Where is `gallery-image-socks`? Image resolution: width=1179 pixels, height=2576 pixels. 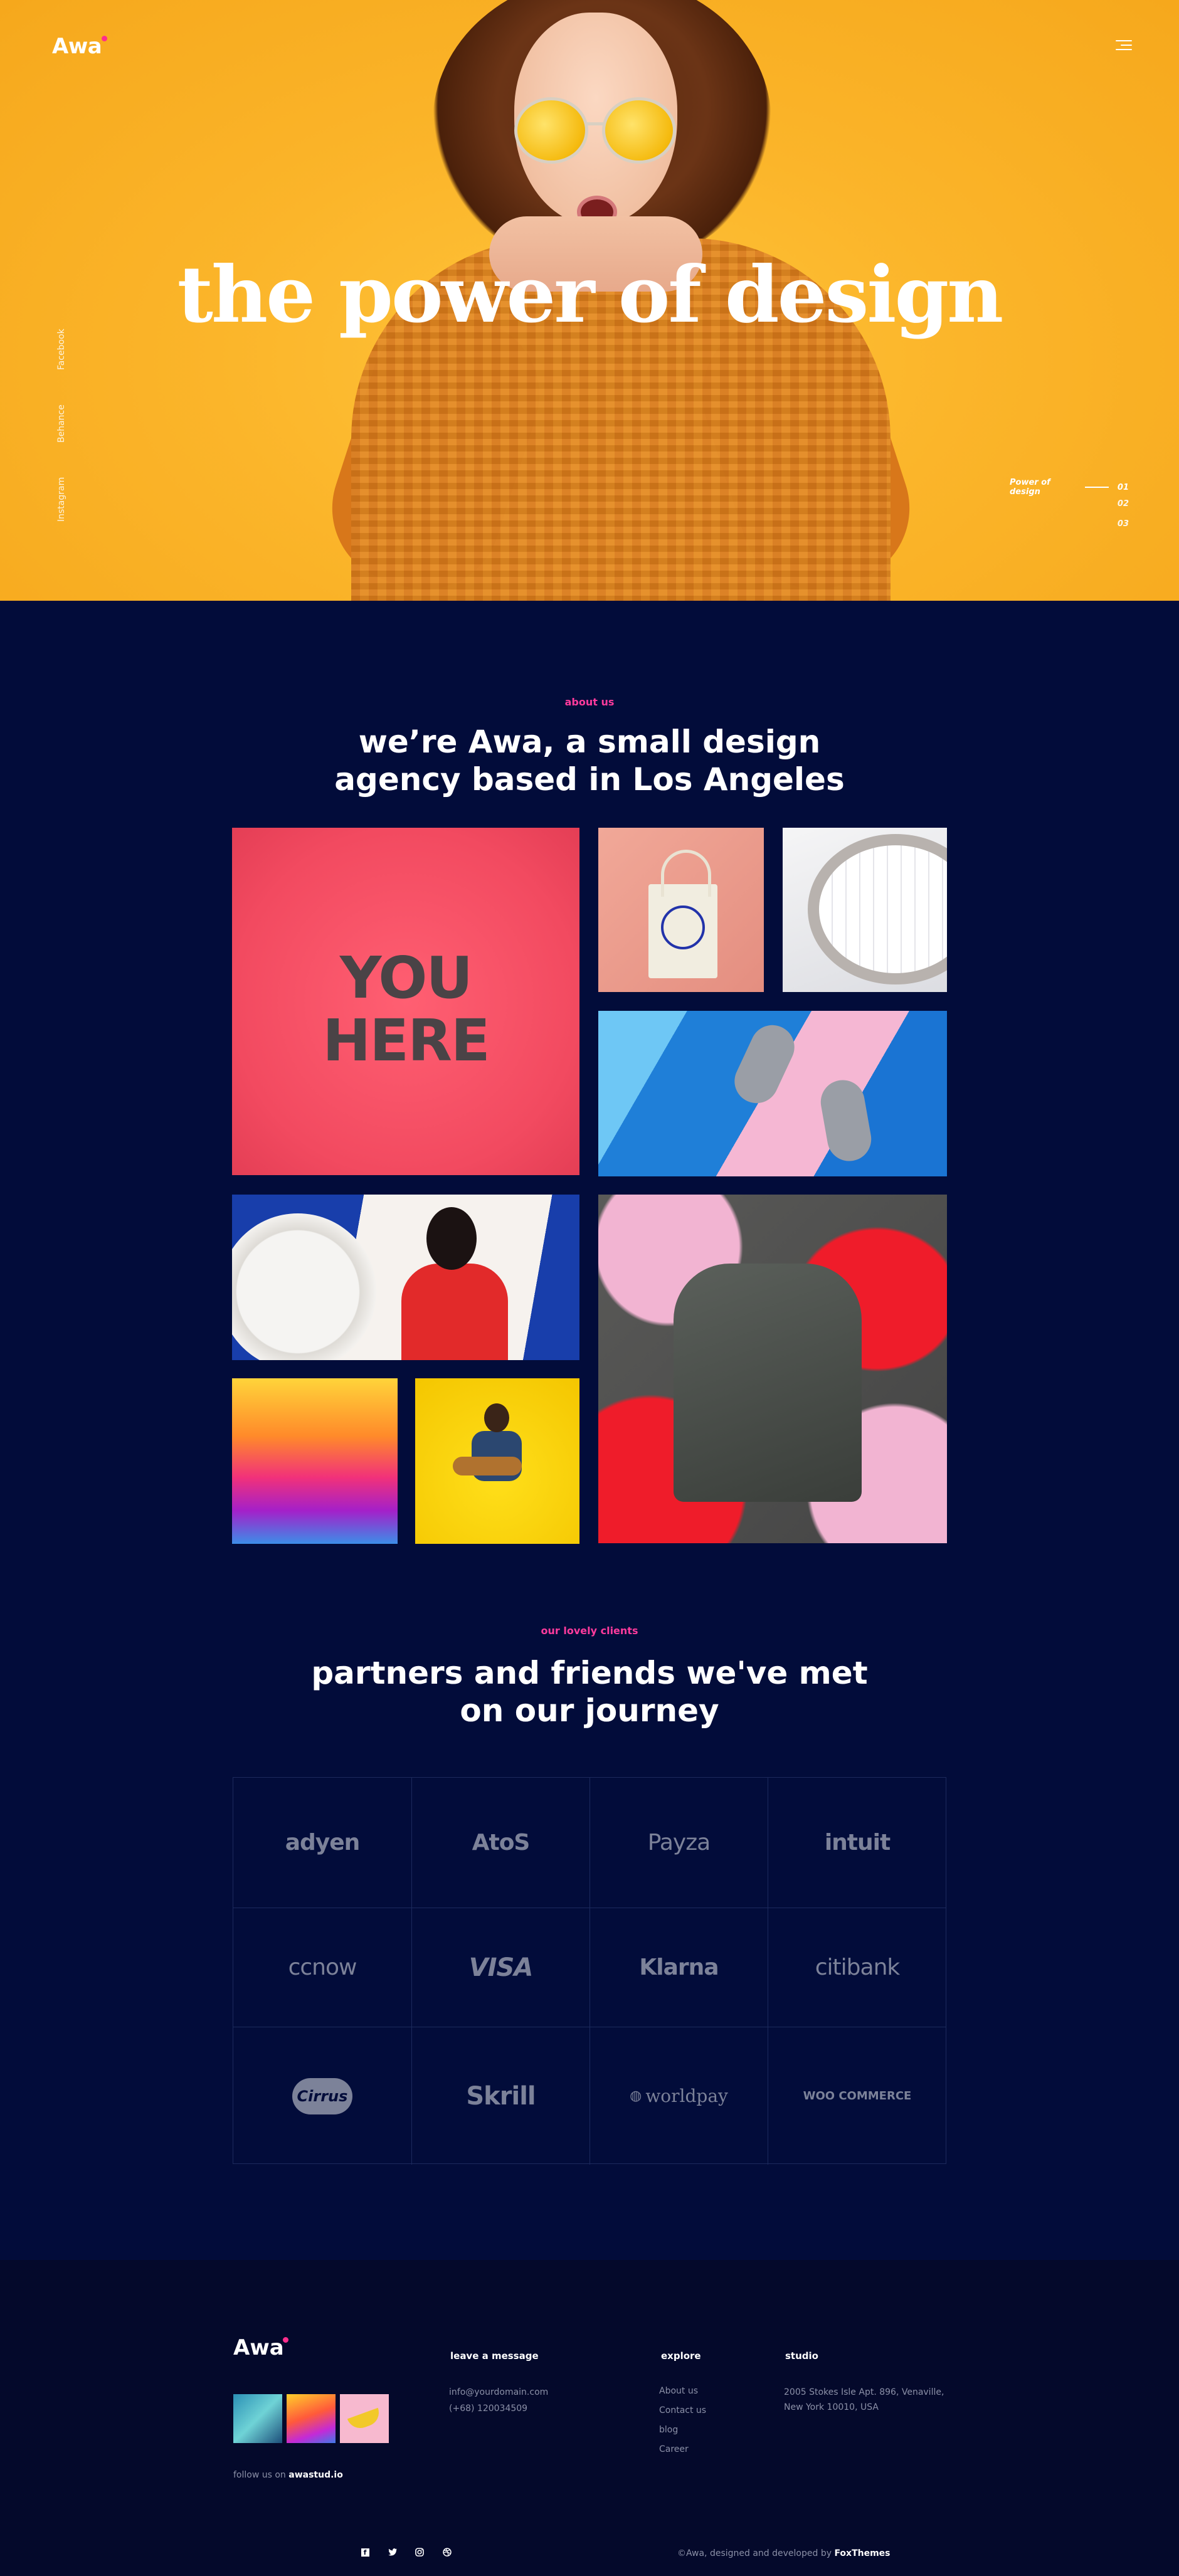
gallery-image-socks is located at coordinates (772, 1093).